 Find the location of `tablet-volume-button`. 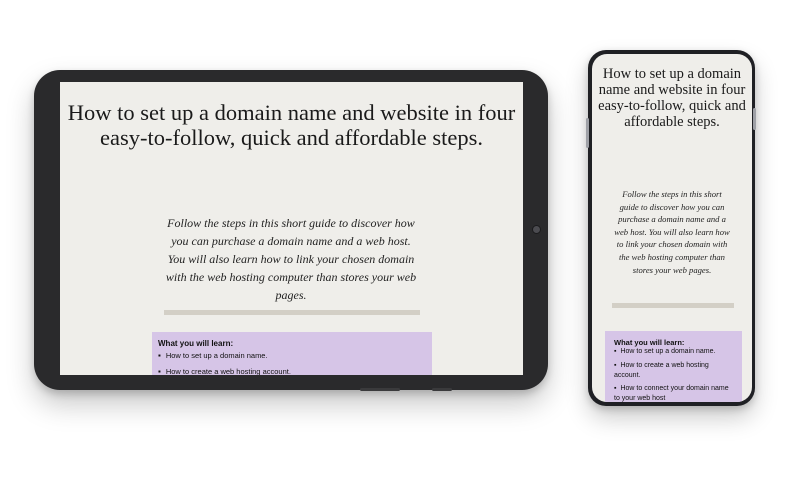

tablet-volume-button is located at coordinates (380, 389).